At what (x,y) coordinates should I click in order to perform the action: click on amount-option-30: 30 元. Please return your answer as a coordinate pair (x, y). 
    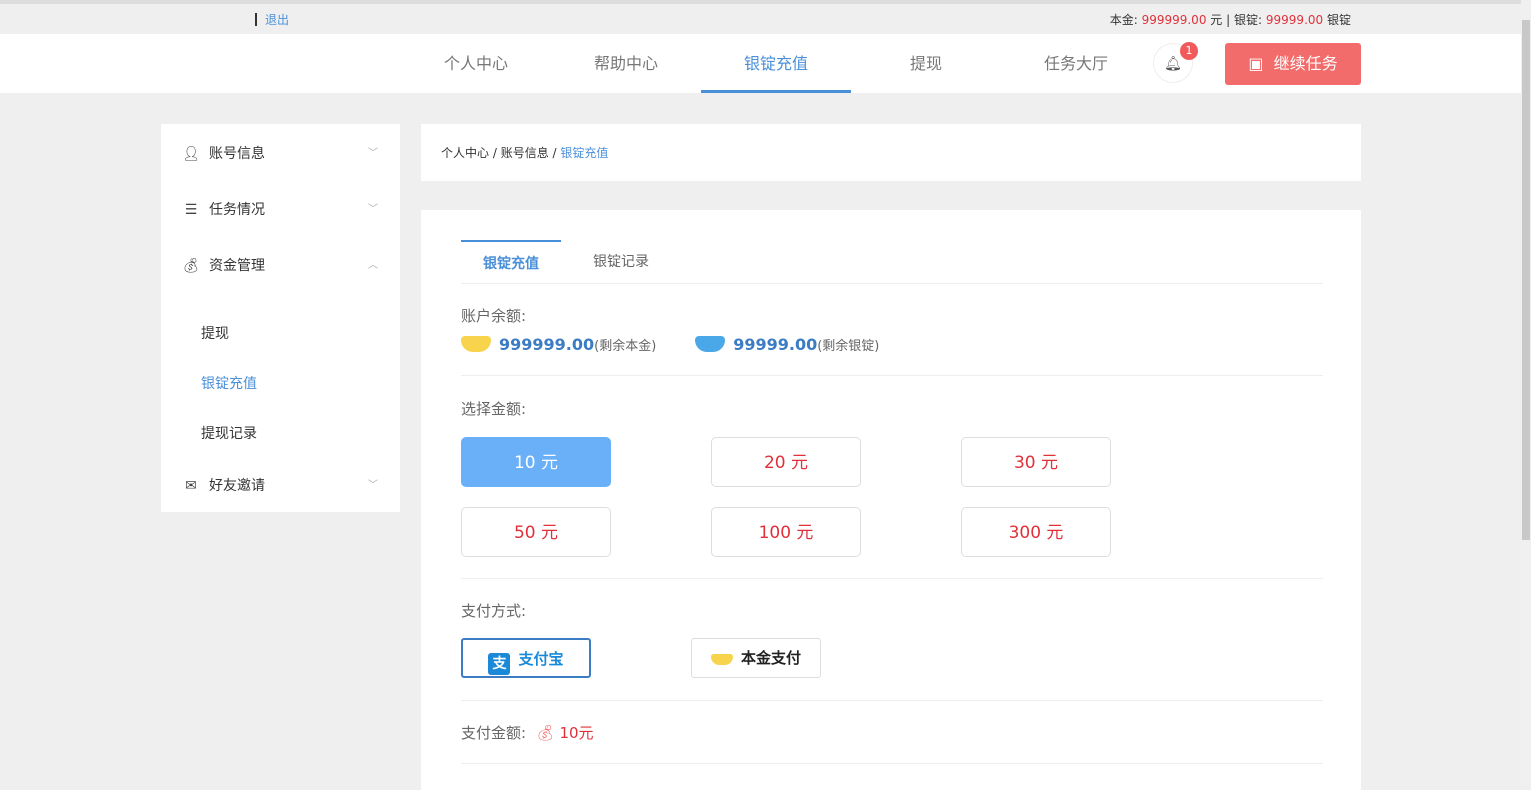
    Looking at the image, I should click on (1036, 462).